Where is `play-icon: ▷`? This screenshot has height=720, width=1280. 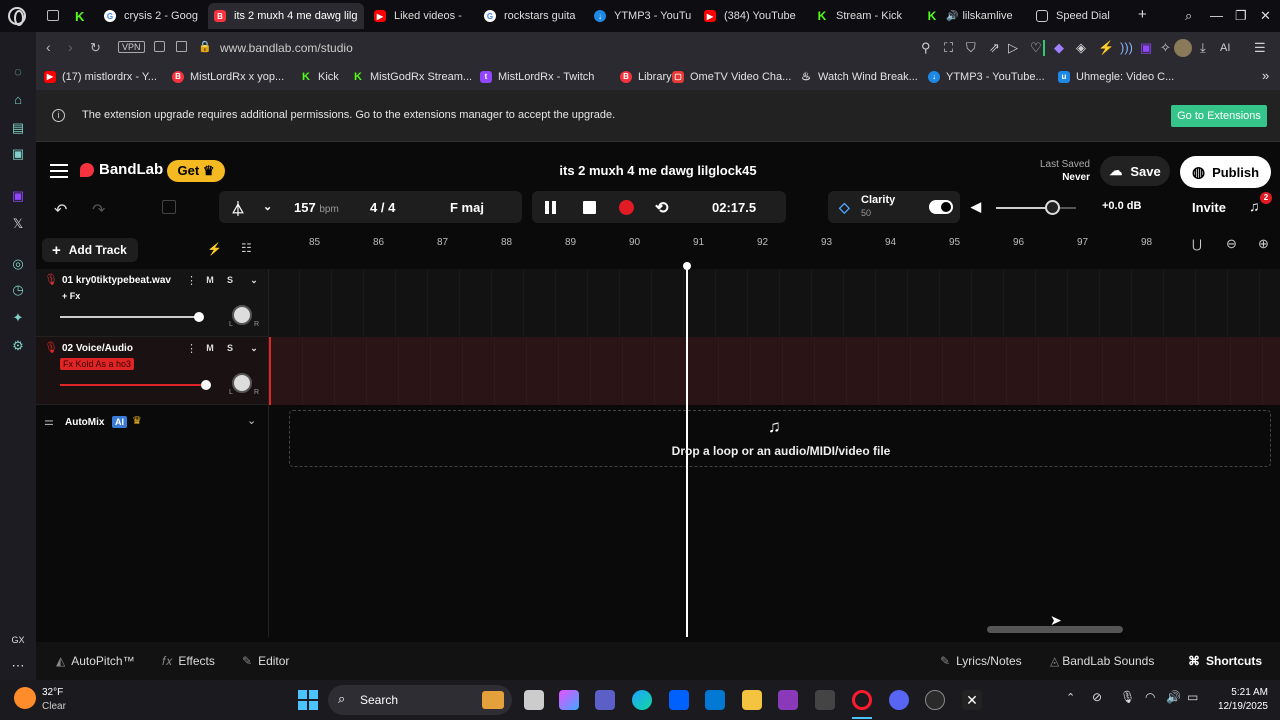 play-icon: ▷ is located at coordinates (1013, 48).